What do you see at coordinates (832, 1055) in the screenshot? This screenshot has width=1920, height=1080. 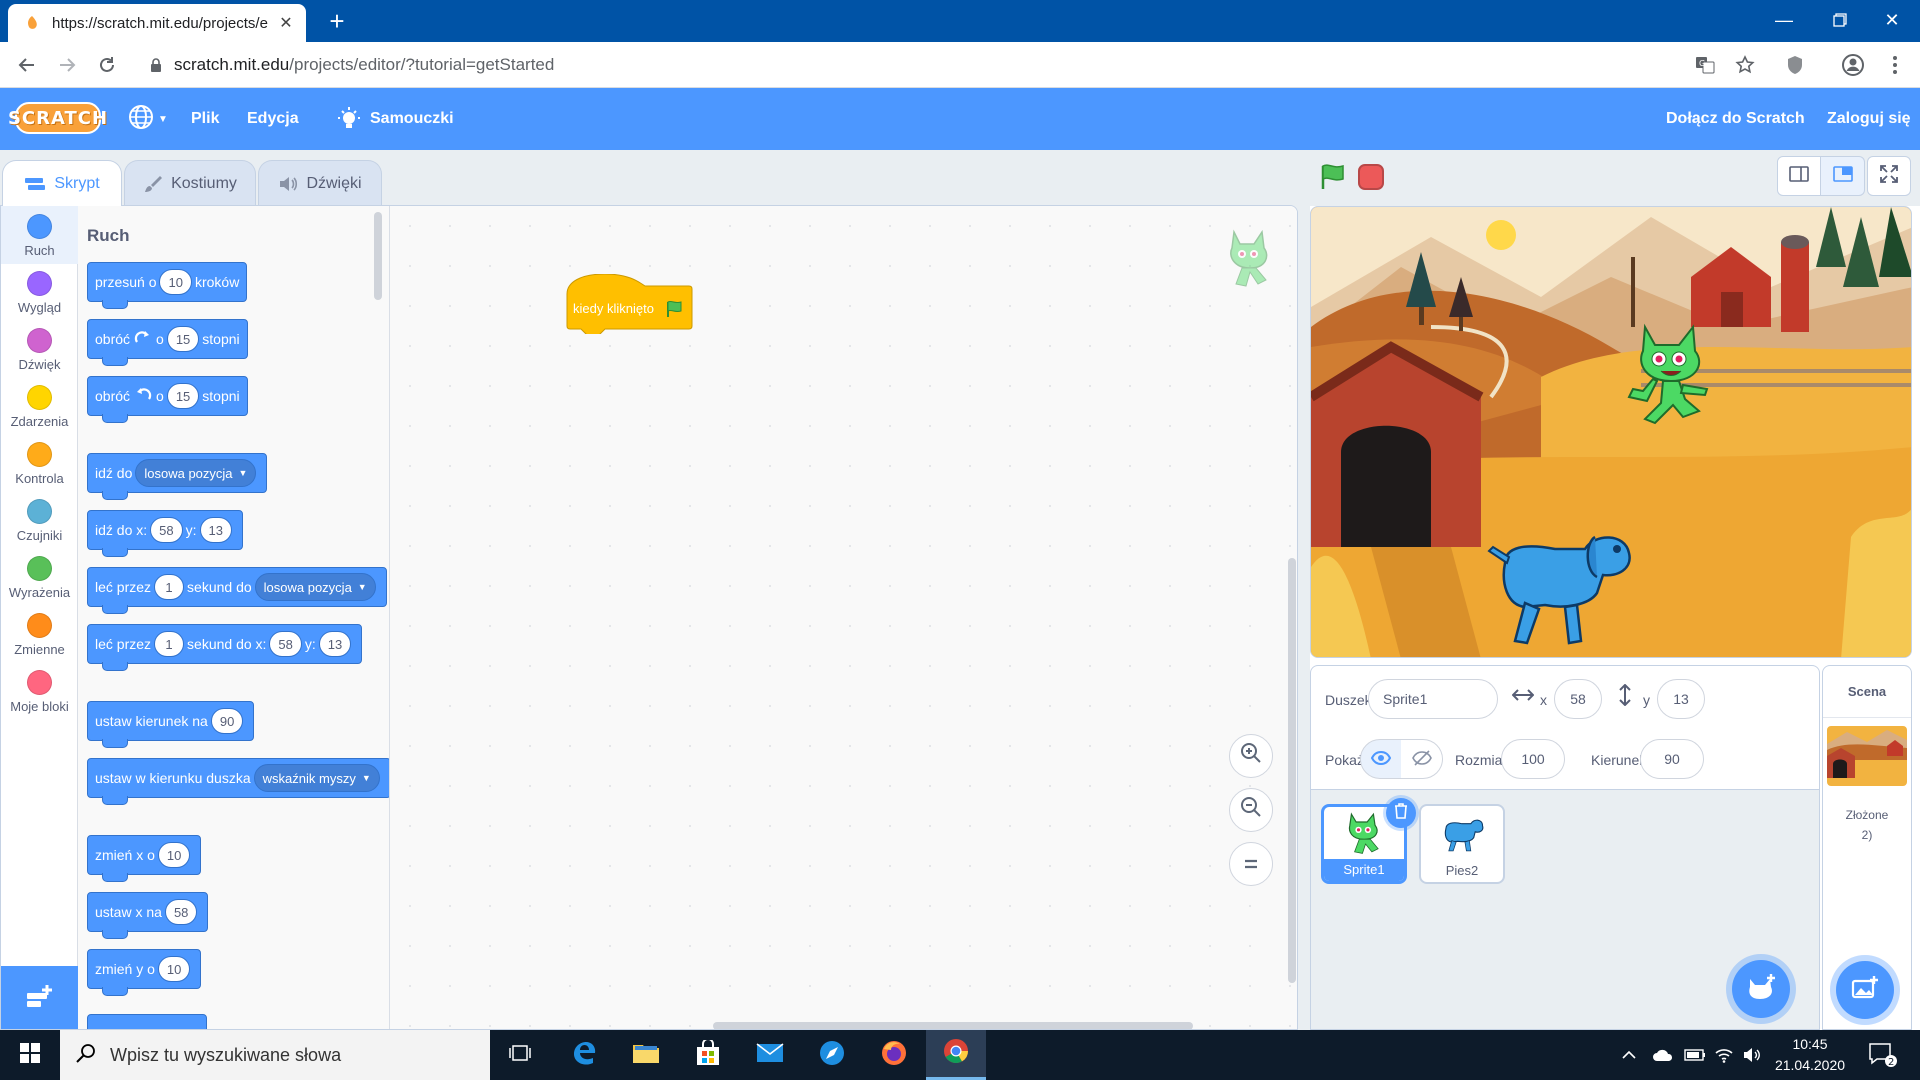 I see `app-button` at bounding box center [832, 1055].